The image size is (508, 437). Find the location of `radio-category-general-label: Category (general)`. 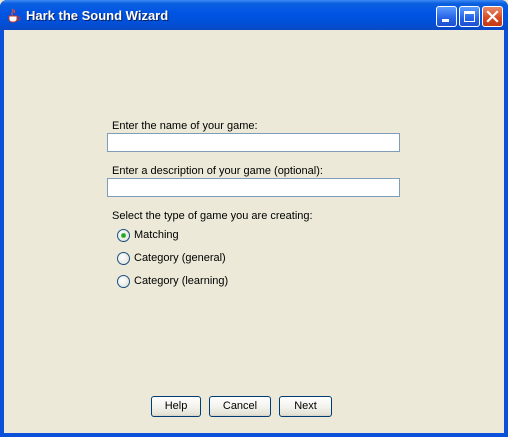

radio-category-general-label: Category (general) is located at coordinates (180, 258).